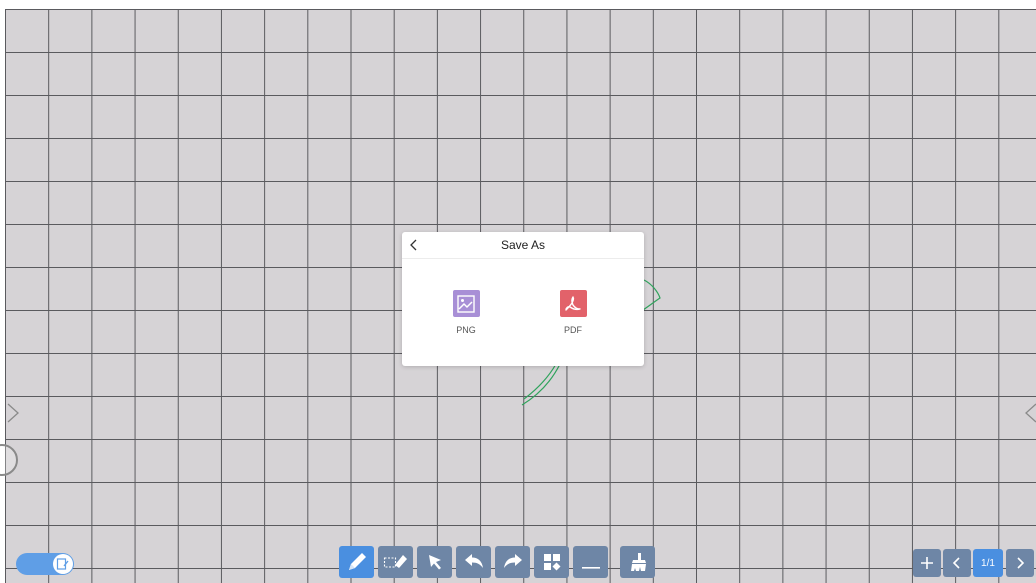 This screenshot has width=1036, height=583. Describe the element at coordinates (13, 413) in the screenshot. I see `expand-left-panel-icon` at that location.